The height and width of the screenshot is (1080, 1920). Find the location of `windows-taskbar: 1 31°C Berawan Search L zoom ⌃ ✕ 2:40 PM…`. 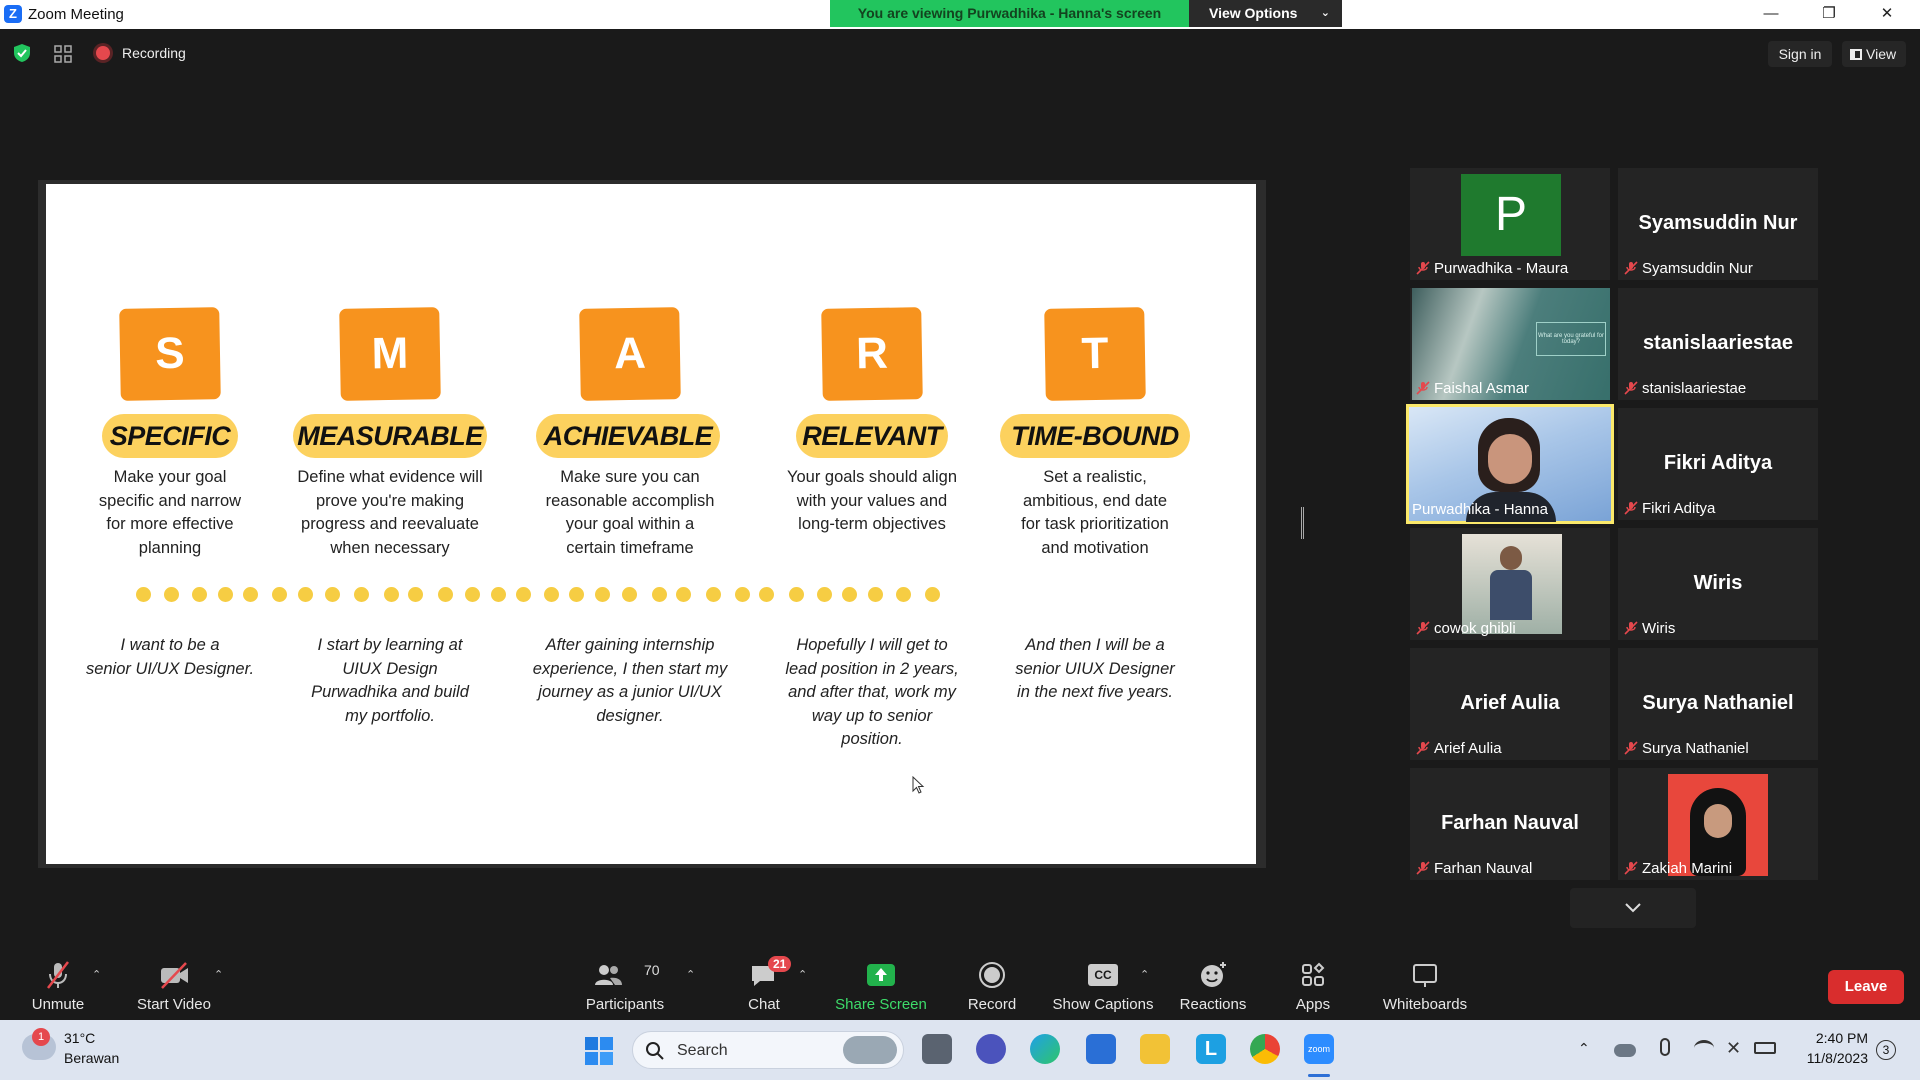

windows-taskbar: 1 31°C Berawan Search L zoom ⌃ ✕ 2:40 PM… is located at coordinates (960, 1050).